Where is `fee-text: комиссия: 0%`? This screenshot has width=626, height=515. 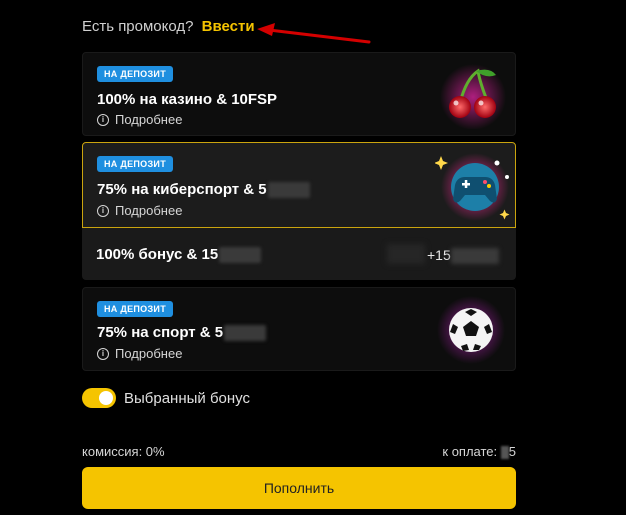 fee-text: комиссия: 0% is located at coordinates (123, 451).